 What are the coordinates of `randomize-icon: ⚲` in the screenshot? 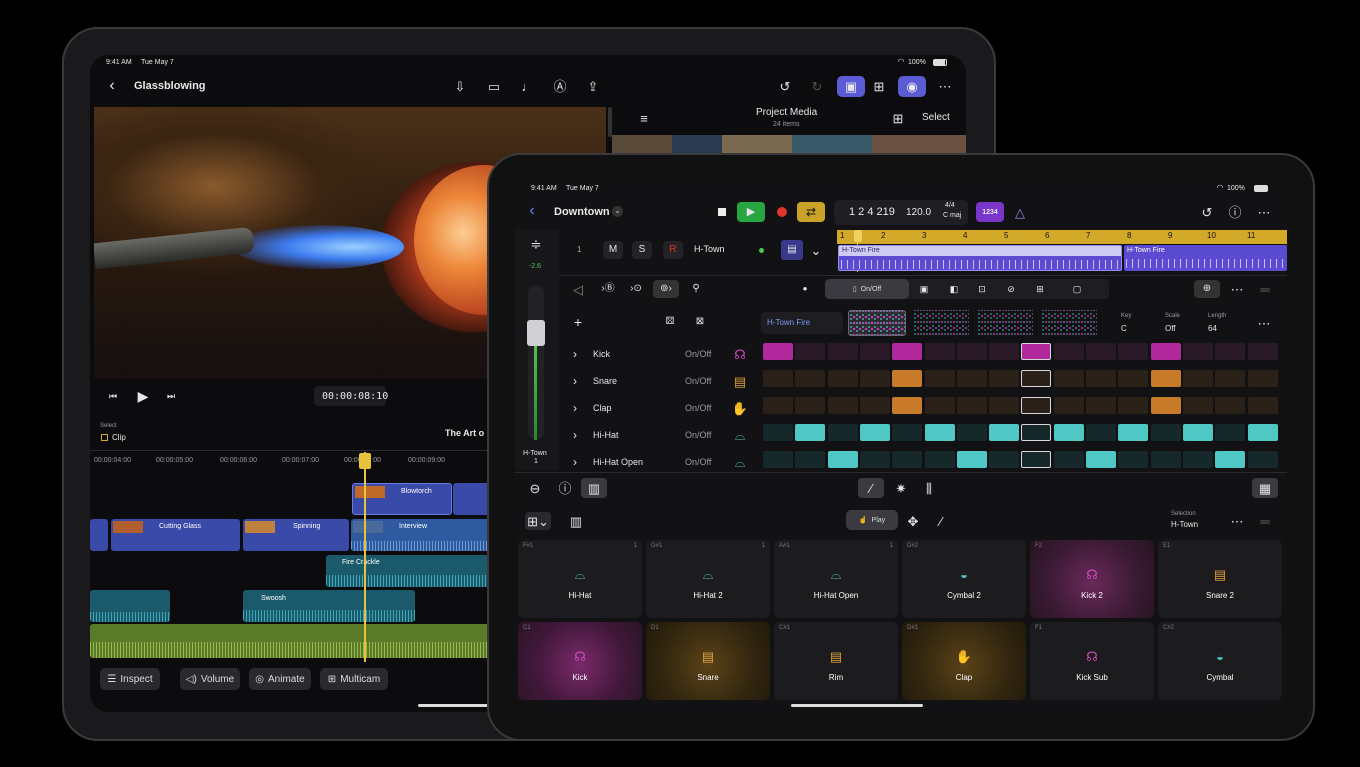 It's located at (696, 289).